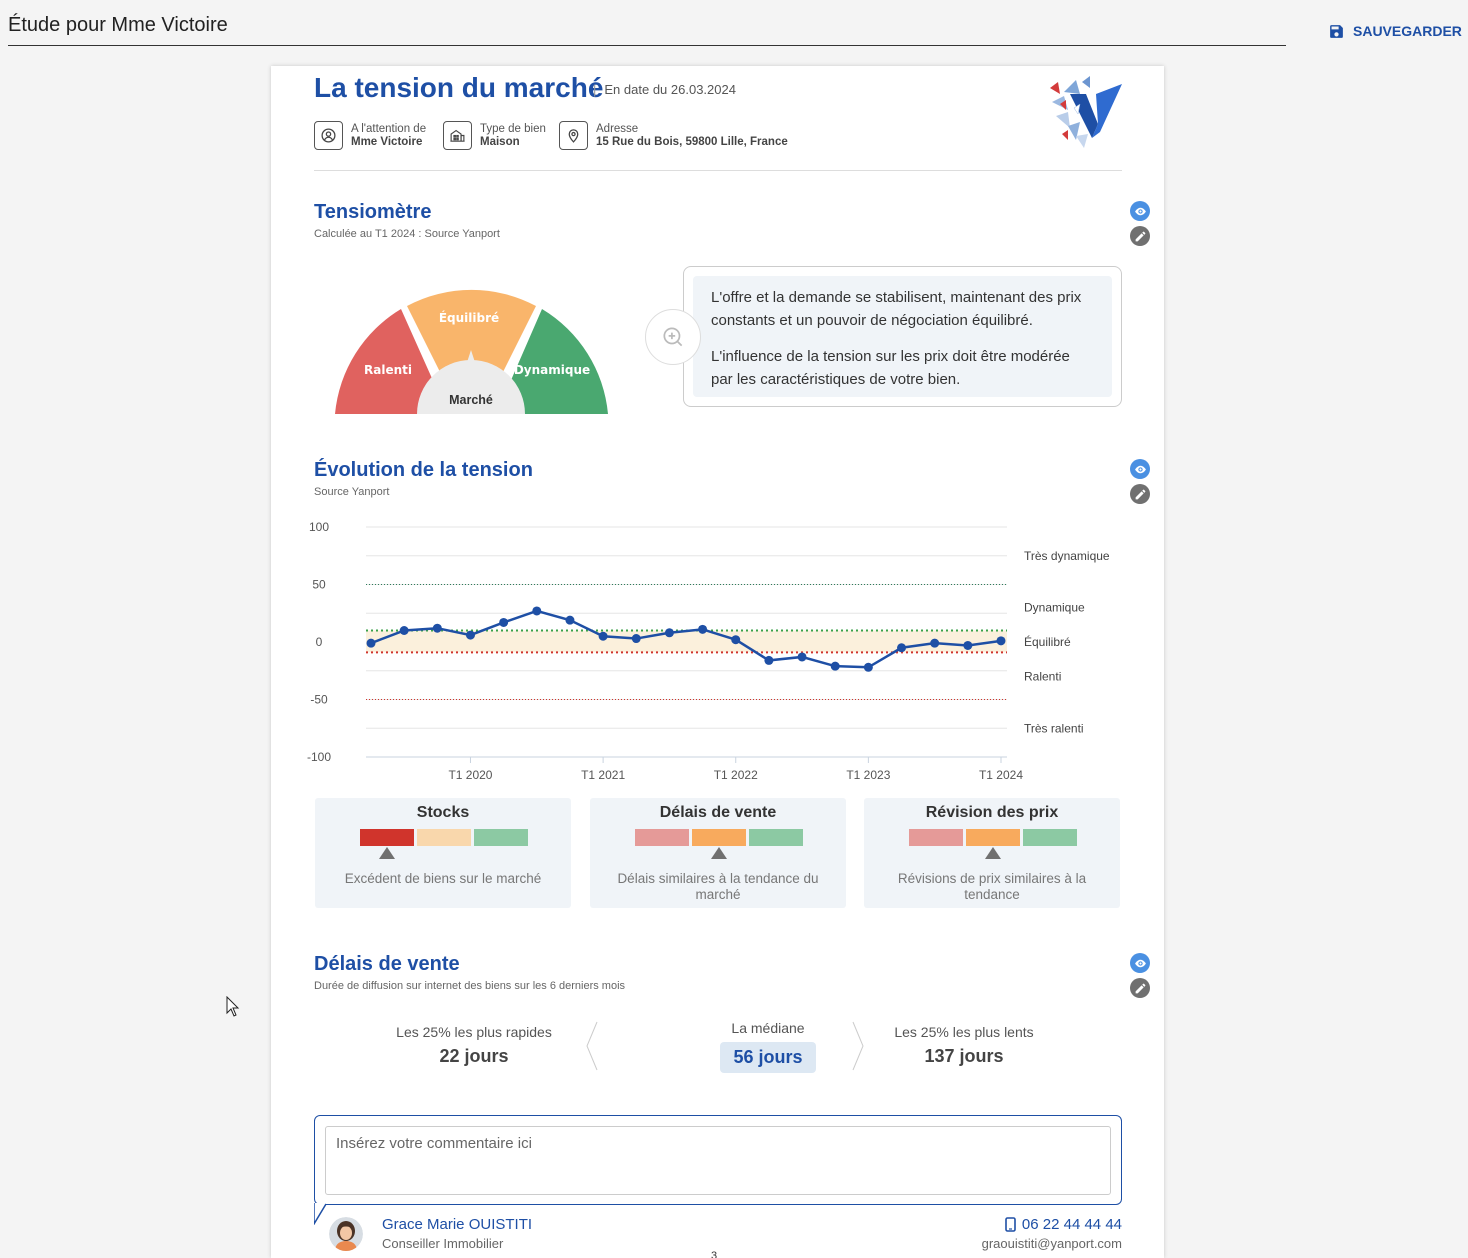 The height and width of the screenshot is (1258, 1468). What do you see at coordinates (1060, 1224) in the screenshot?
I see `agent-phone: 06 22 44 44 44` at bounding box center [1060, 1224].